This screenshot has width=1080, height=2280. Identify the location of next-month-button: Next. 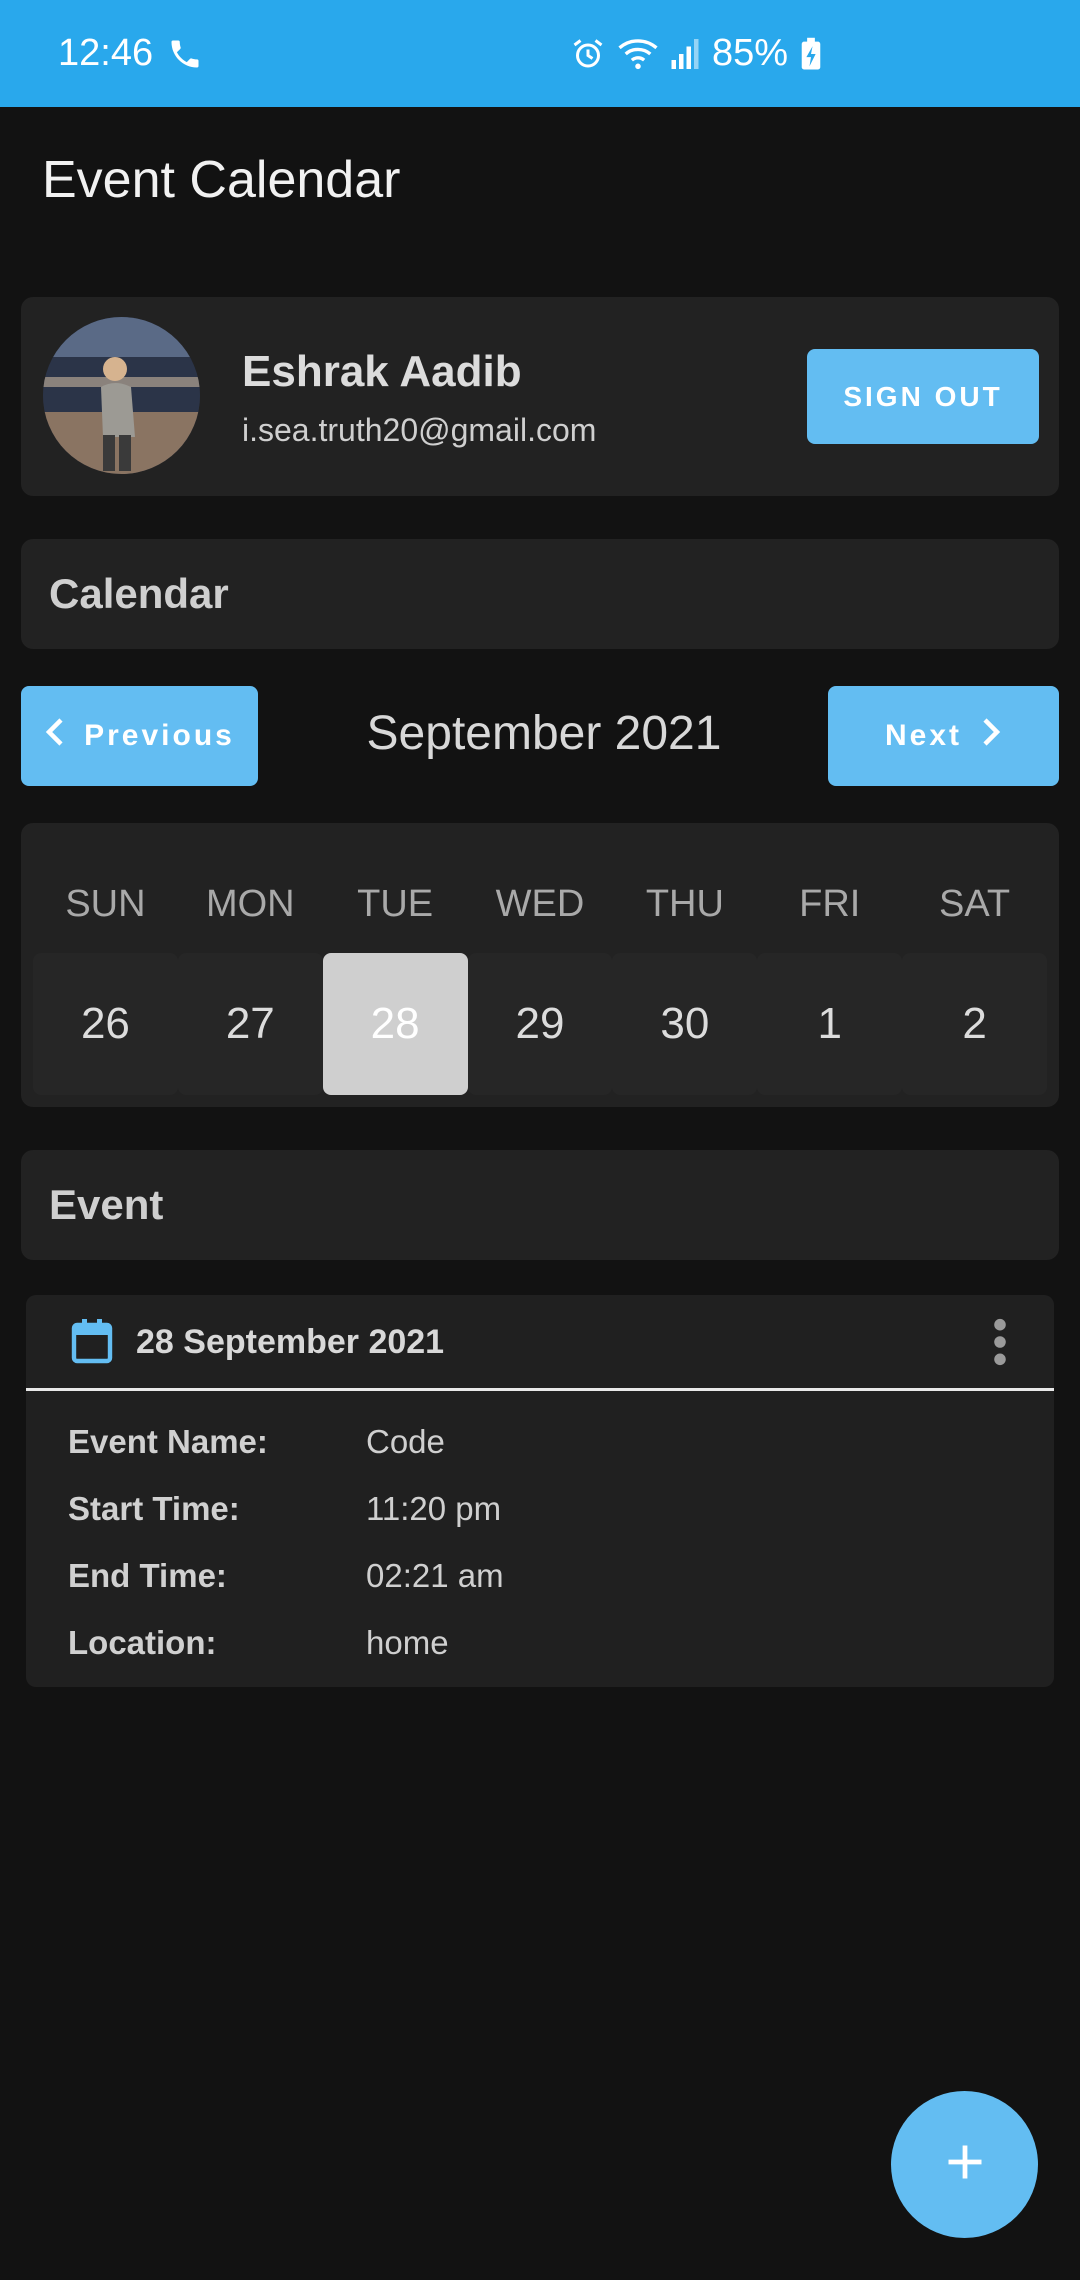
(943, 736).